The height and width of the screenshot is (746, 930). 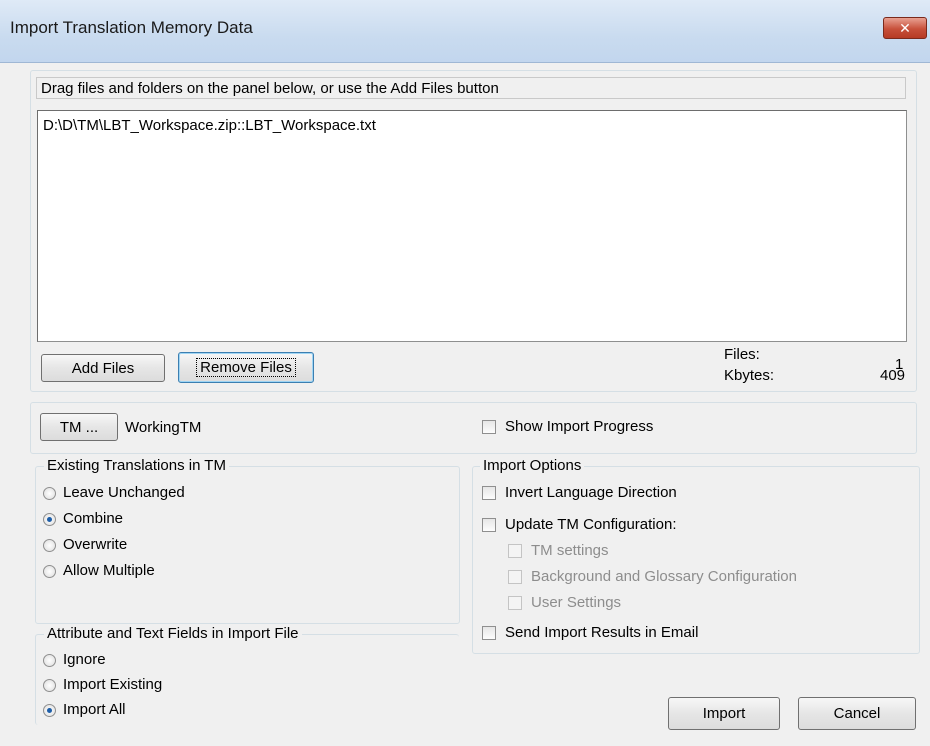 I want to click on tm-settings-label: TM settings, so click(x=570, y=550).